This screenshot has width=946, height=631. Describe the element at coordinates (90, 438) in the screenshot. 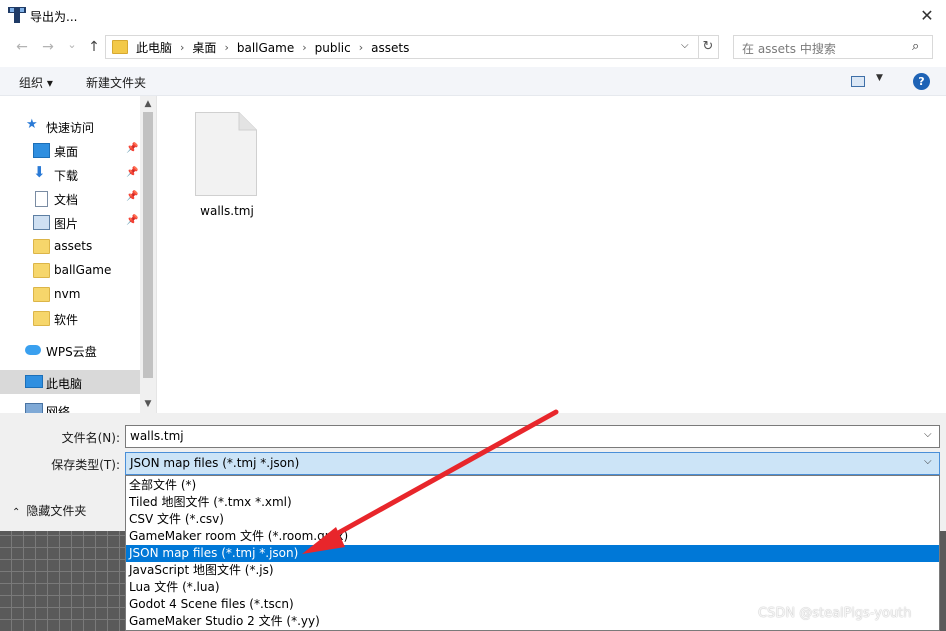

I see `filename-label: 文件名(N):` at that location.